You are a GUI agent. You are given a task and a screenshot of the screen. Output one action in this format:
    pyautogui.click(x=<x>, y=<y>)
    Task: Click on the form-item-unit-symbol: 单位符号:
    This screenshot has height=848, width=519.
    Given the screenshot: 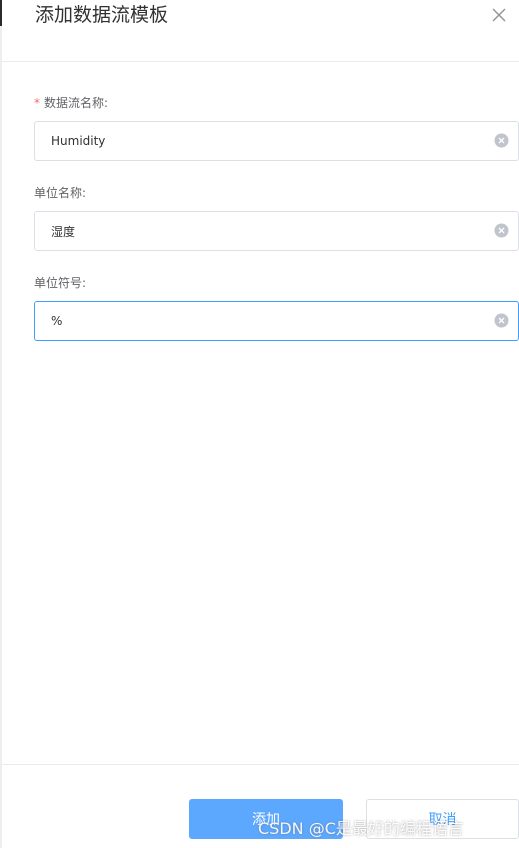 What is the action you would take?
    pyautogui.click(x=276, y=308)
    